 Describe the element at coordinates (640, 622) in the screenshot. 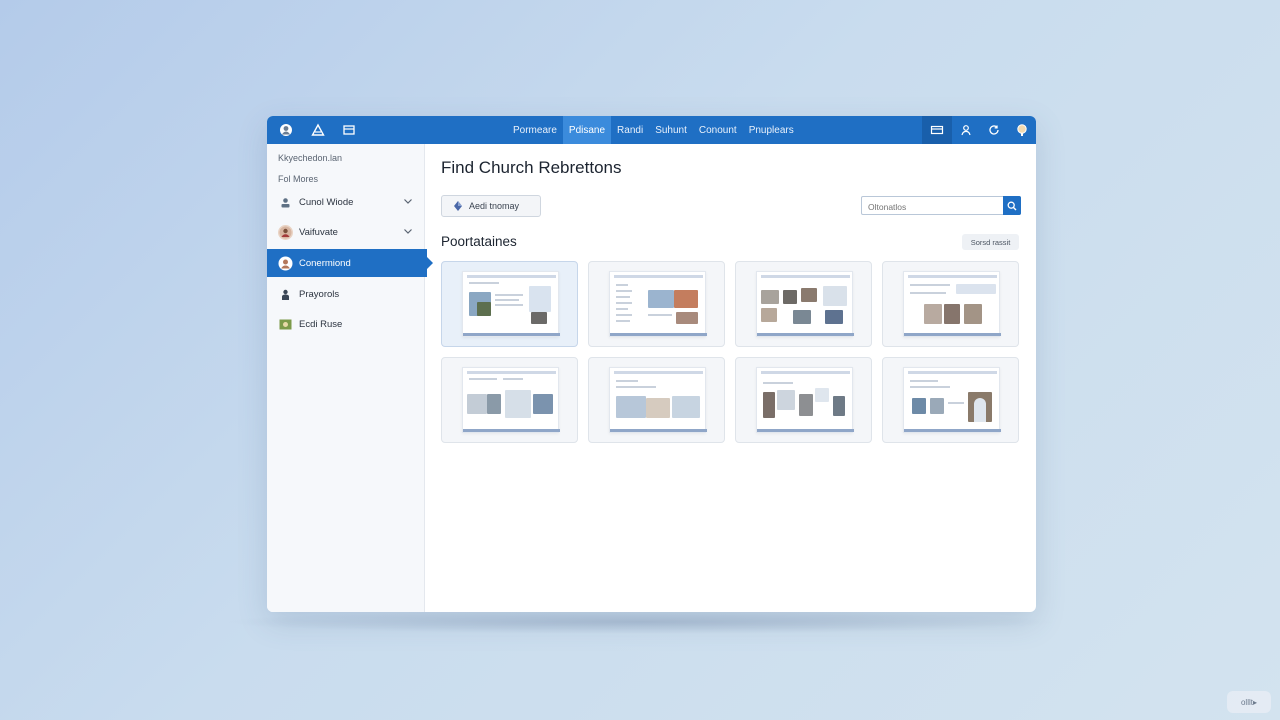

I see `window-shadow` at that location.